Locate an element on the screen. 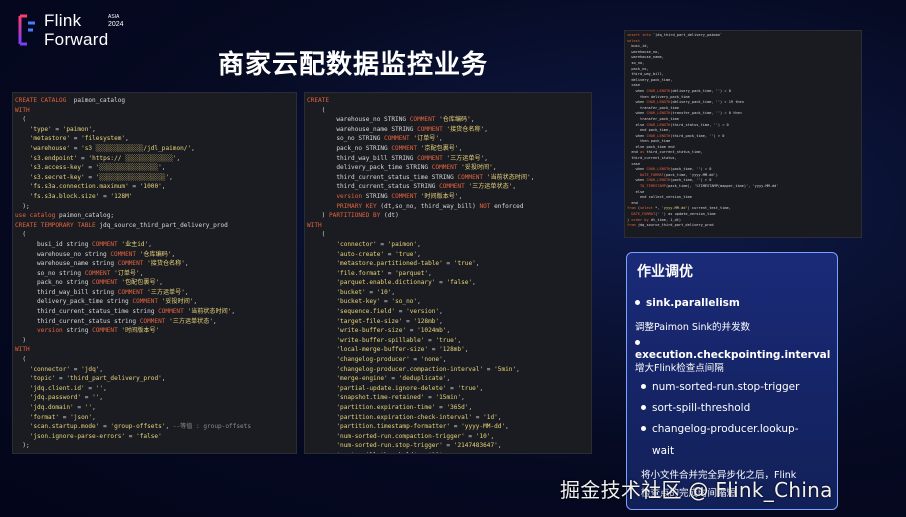 The height and width of the screenshot is (517, 906). code-token: 'paimon' is located at coordinates (402, 244).